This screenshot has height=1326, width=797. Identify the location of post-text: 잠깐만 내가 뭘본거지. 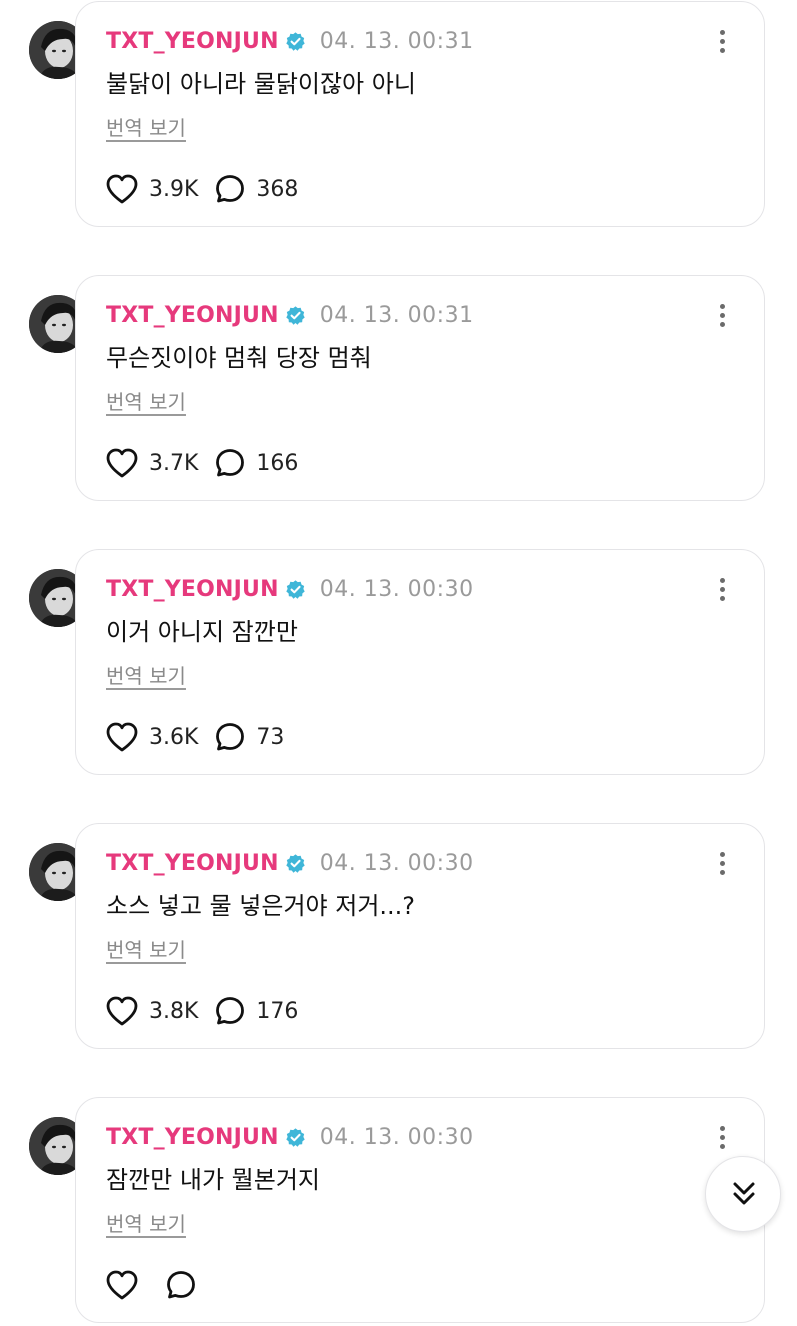
(213, 1180).